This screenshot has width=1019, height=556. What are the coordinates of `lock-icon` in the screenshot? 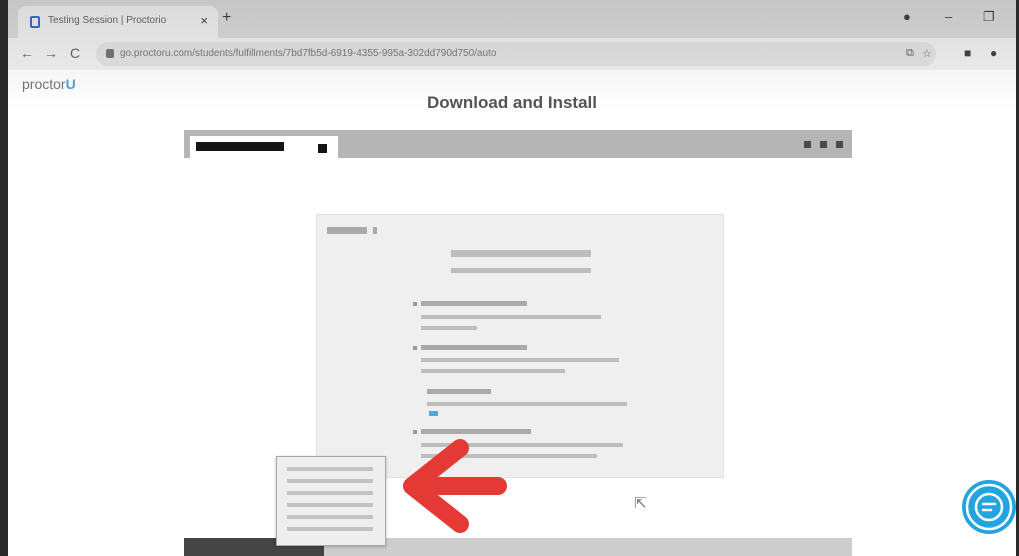 It's located at (110, 53).